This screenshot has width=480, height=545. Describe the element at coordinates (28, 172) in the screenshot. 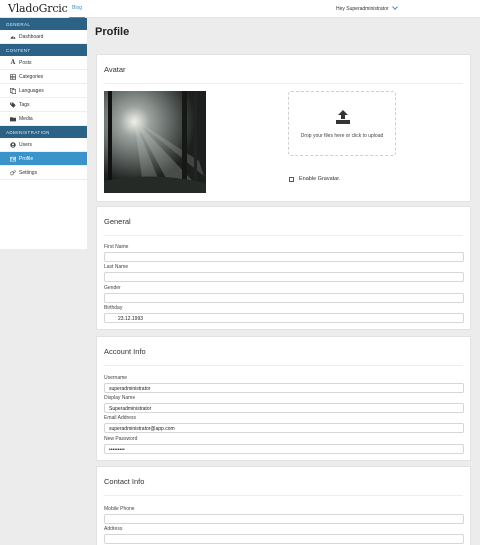

I see `sidebar-item-label: Settings` at that location.